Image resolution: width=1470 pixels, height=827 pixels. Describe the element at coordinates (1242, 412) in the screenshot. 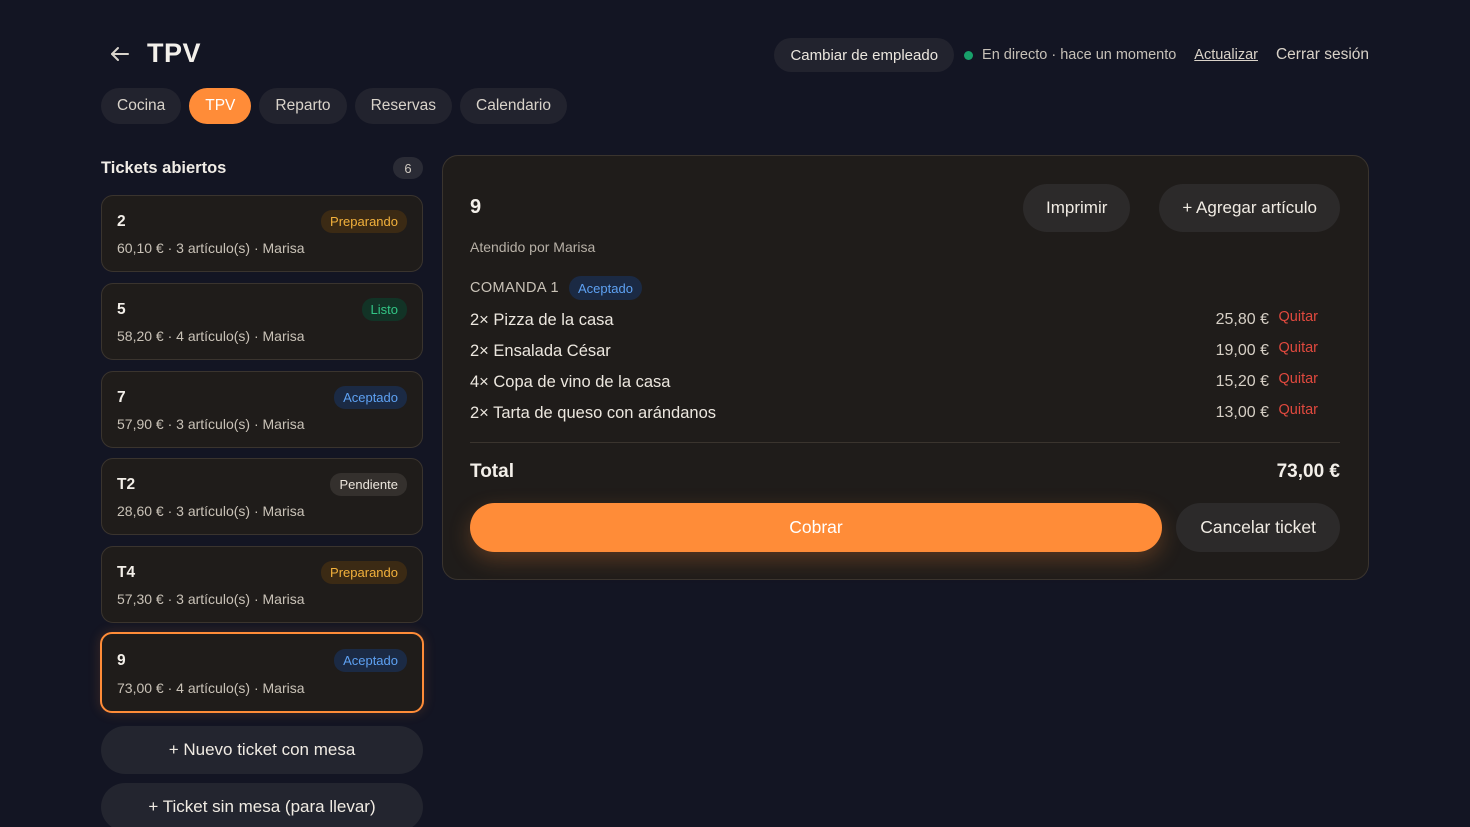

I see `item-price: 13,00 €` at that location.